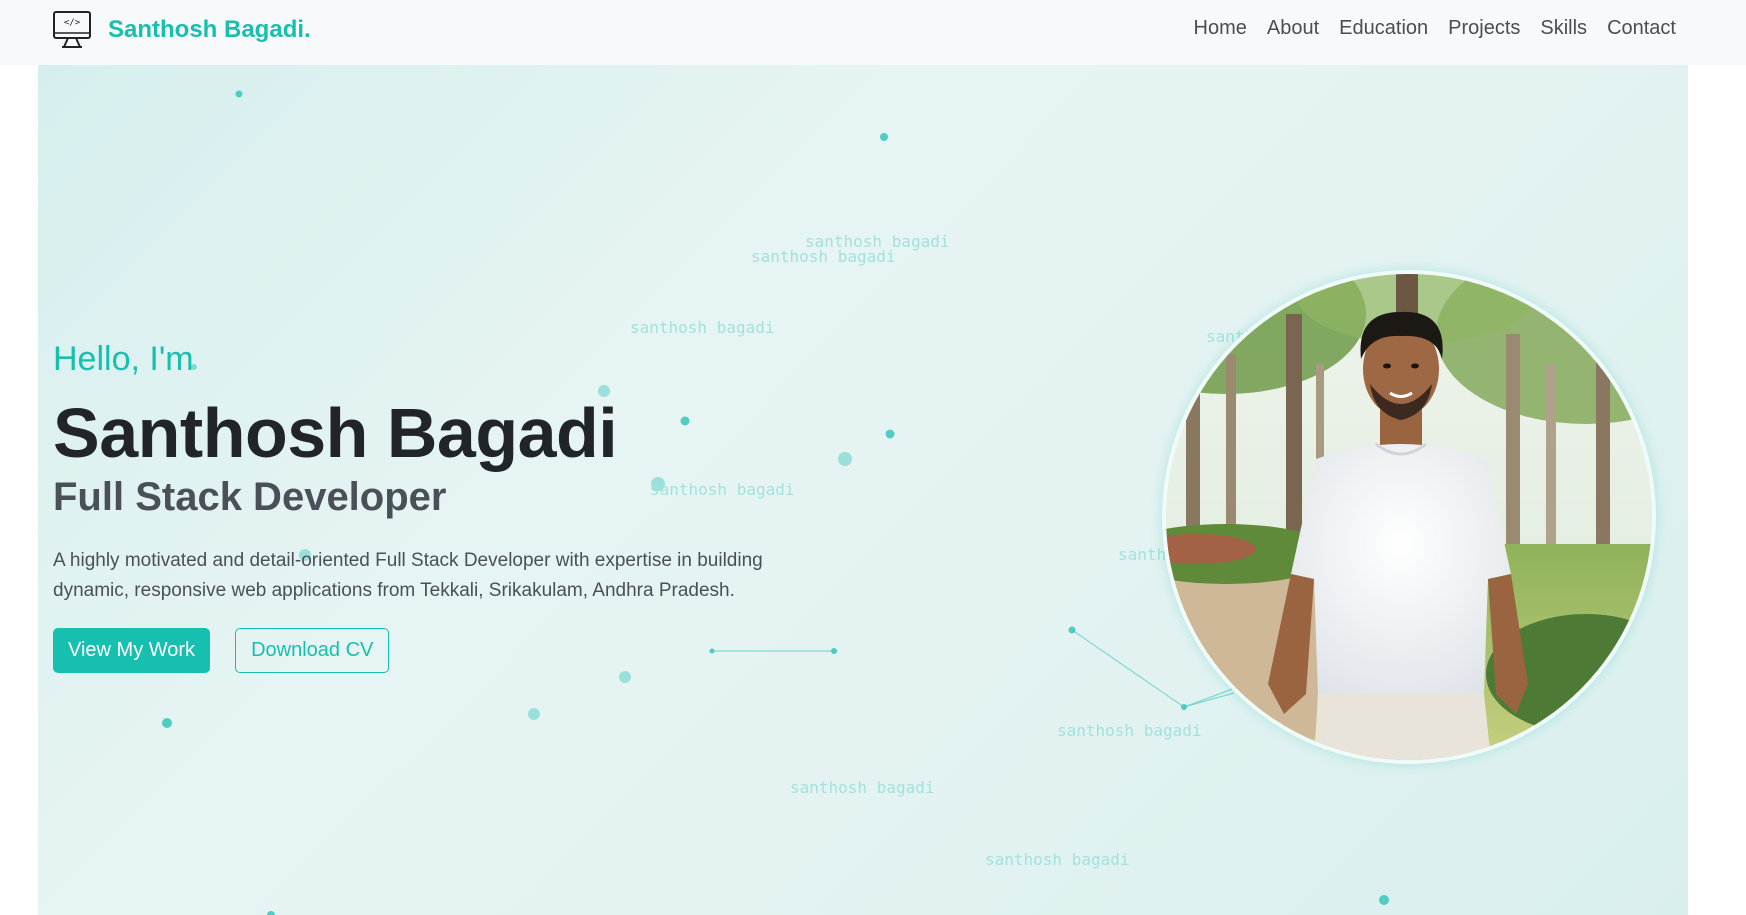 Image resolution: width=1746 pixels, height=915 pixels. What do you see at coordinates (72, 29) in the screenshot?
I see `monitor-code-icon: </>` at bounding box center [72, 29].